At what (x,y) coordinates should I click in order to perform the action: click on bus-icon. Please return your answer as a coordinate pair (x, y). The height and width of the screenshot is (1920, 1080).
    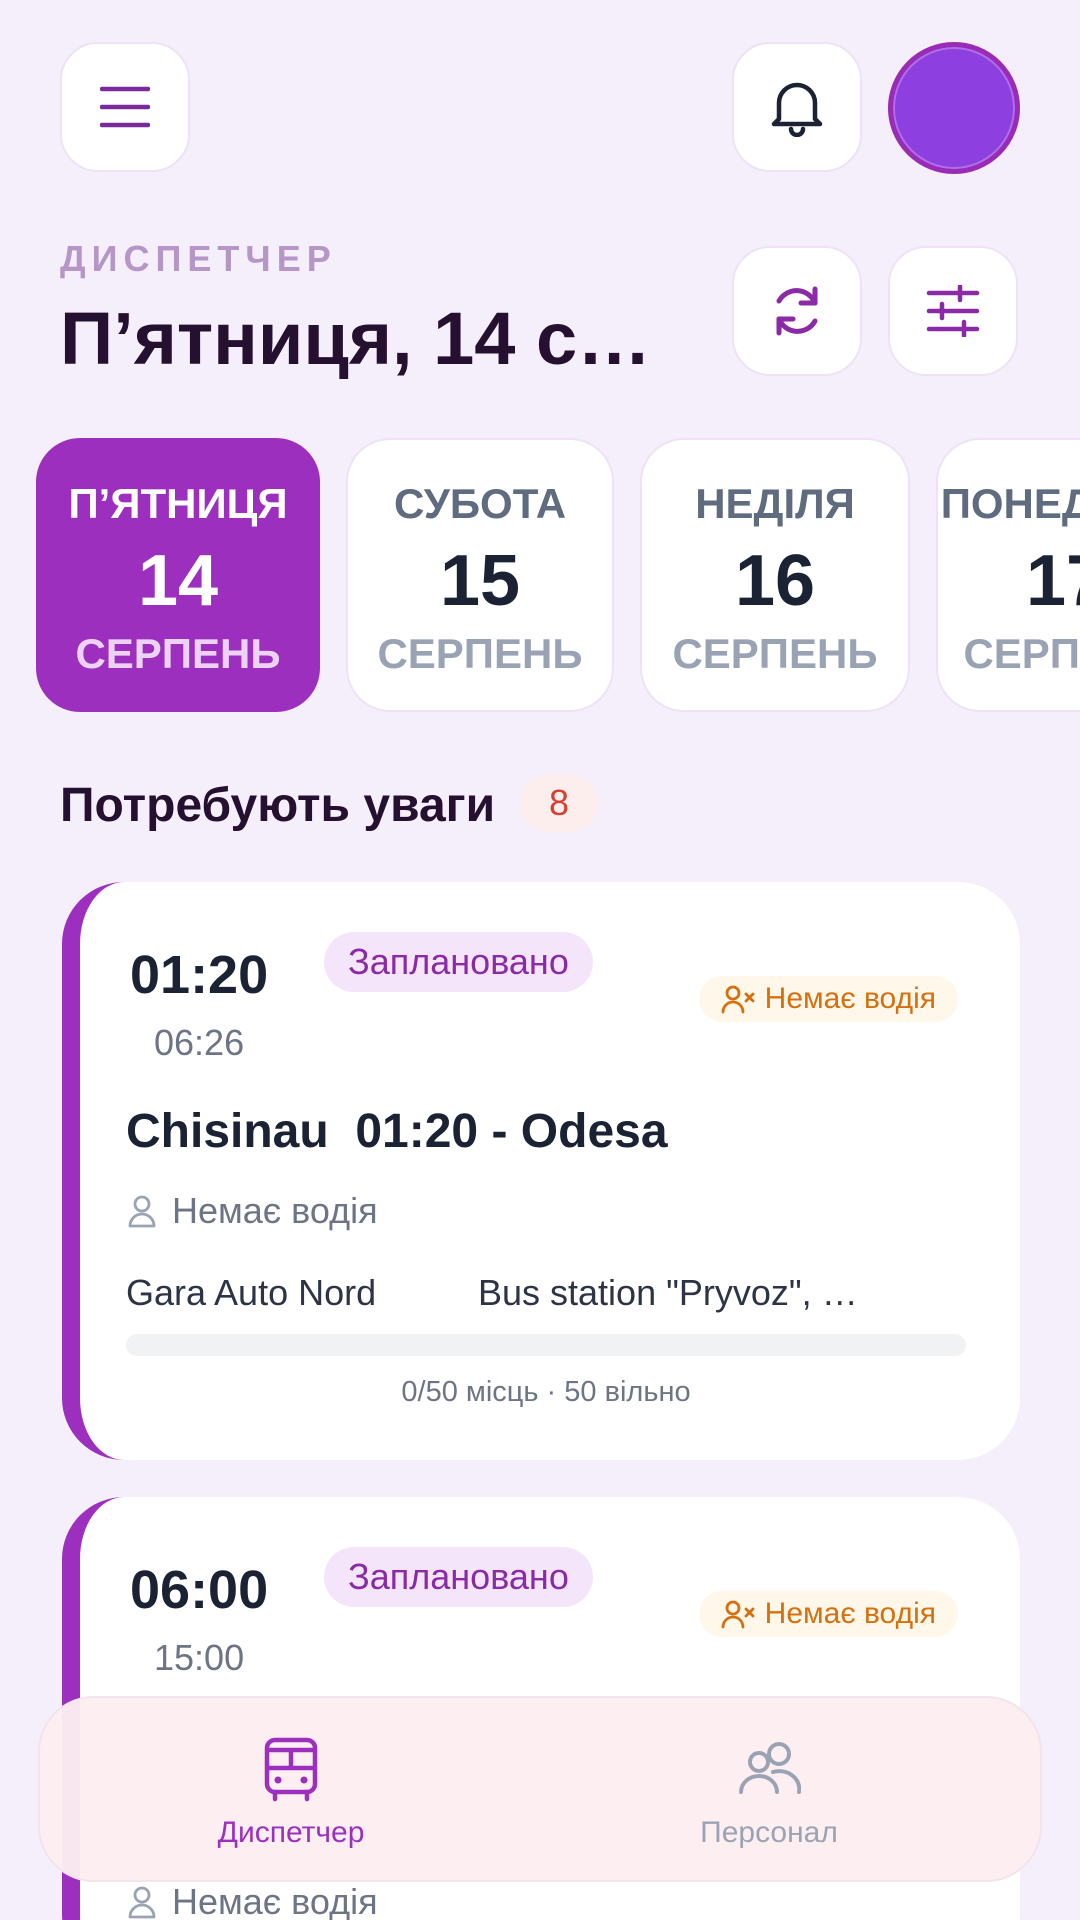
    Looking at the image, I should click on (291, 1769).